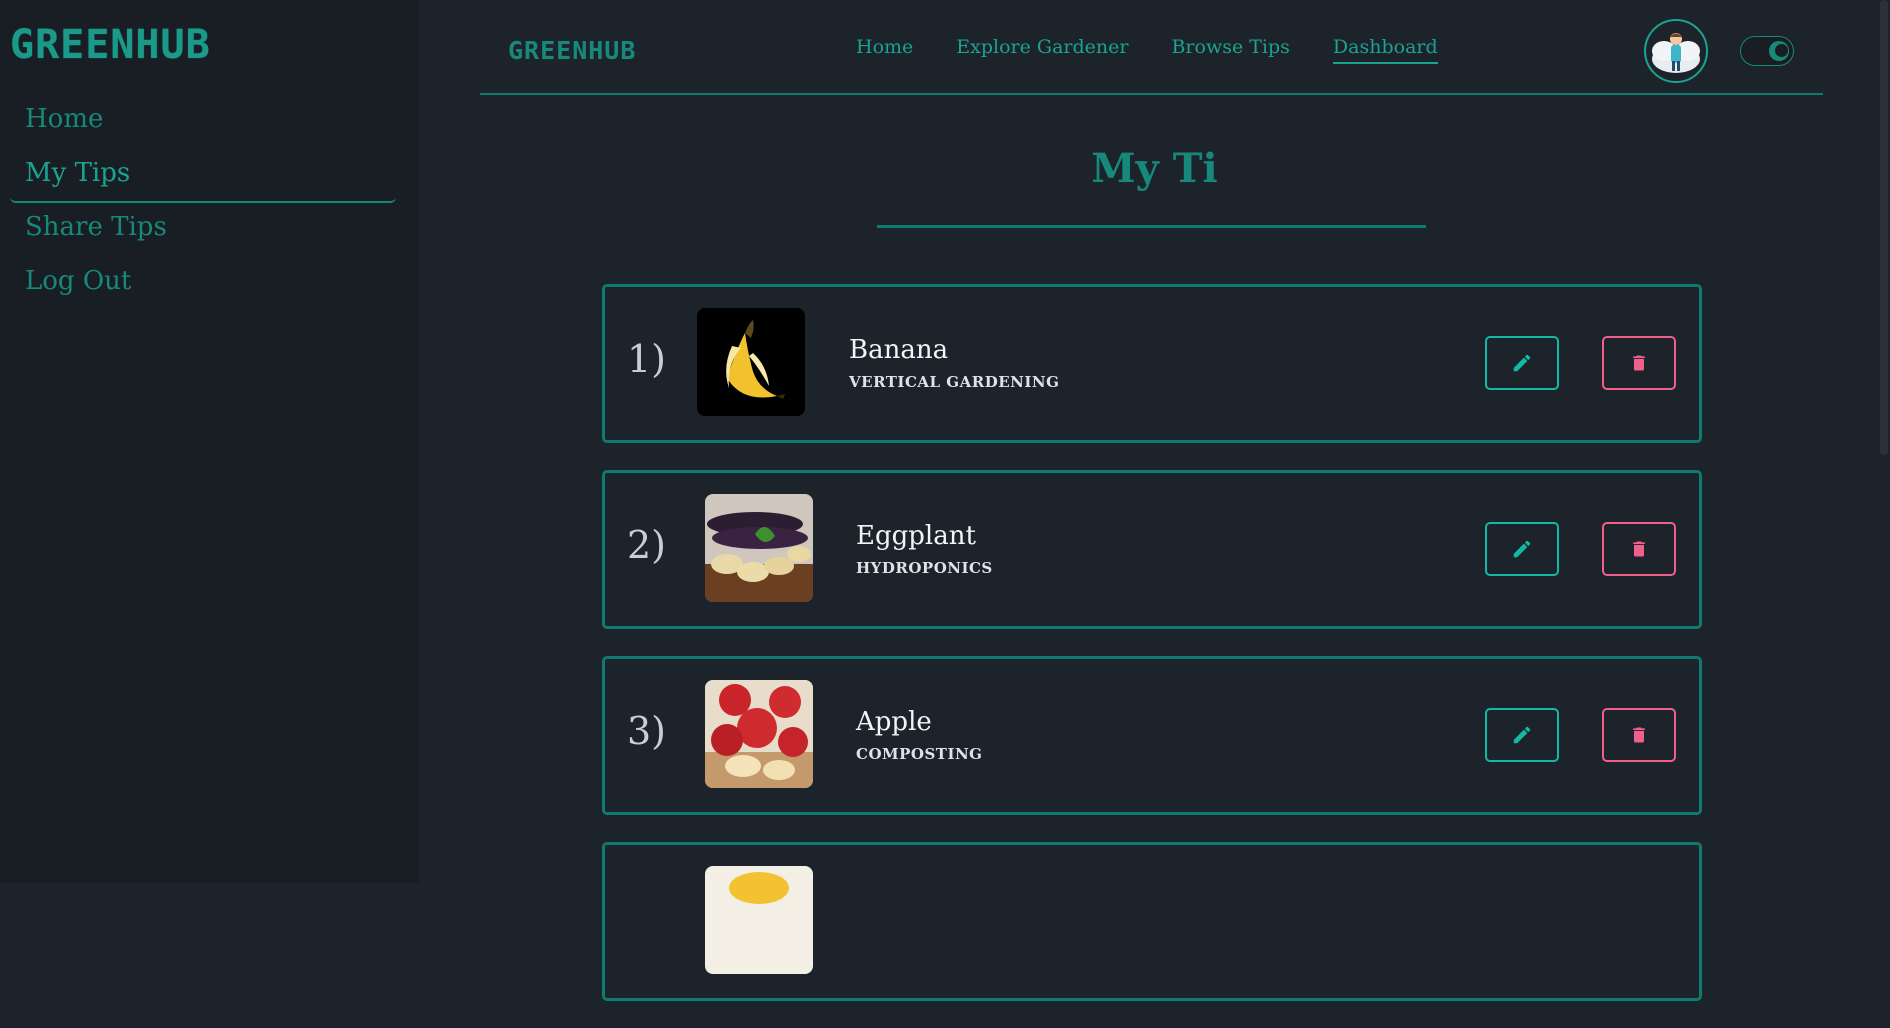 This screenshot has height=1028, width=1890. What do you see at coordinates (916, 536) in the screenshot?
I see `tip-name: Eggplant` at bounding box center [916, 536].